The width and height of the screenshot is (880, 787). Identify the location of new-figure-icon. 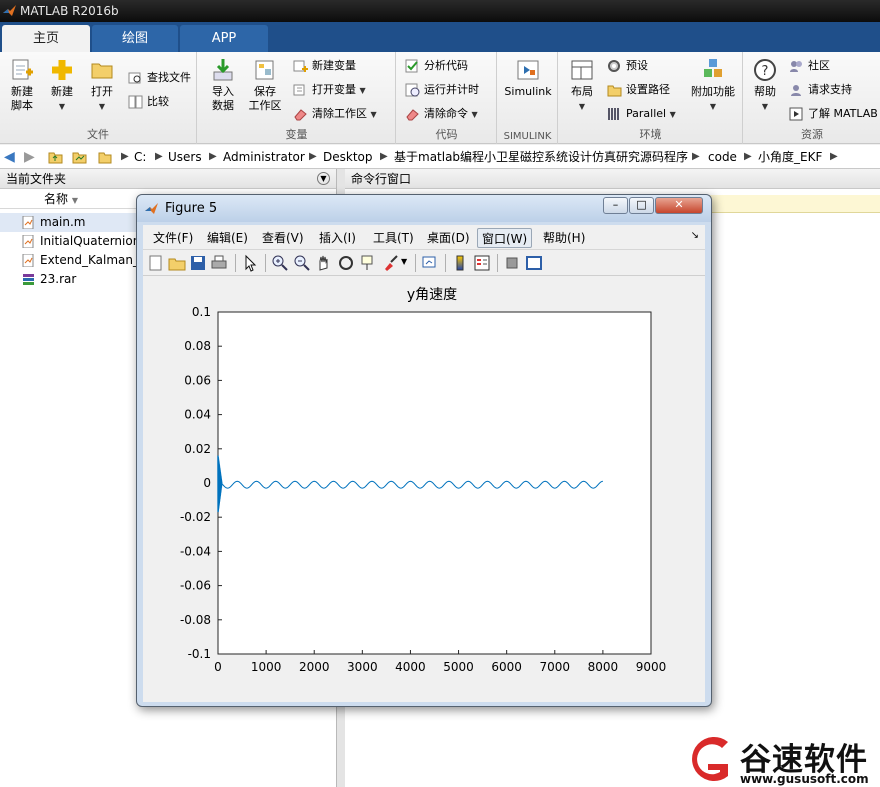
(156, 263).